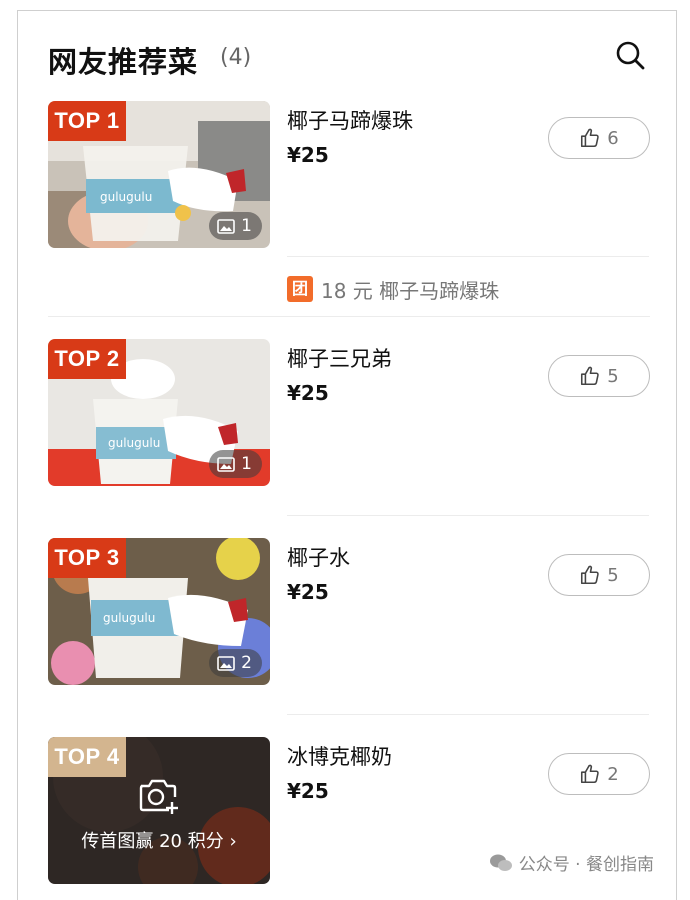 The image size is (690, 900). I want to click on dish-photo: gulugulu TOP 2 1, so click(159, 412).